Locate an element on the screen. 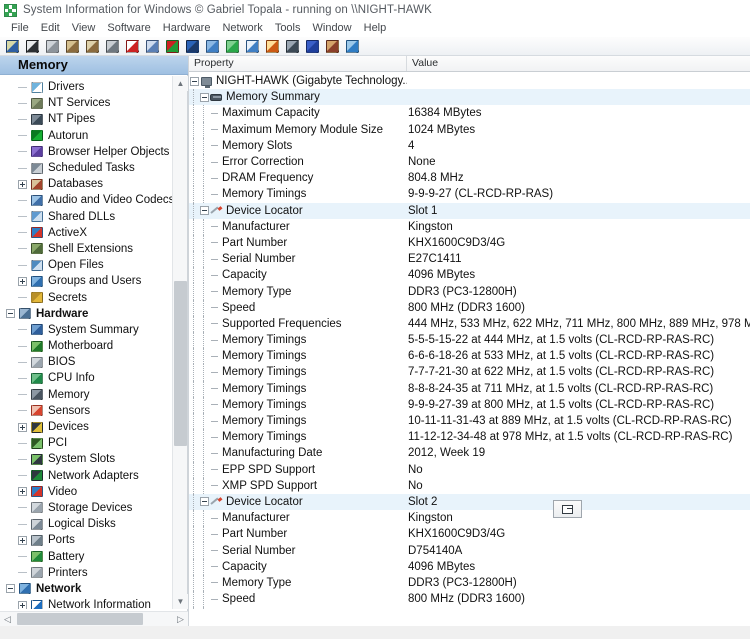 Image resolution: width=750 pixels, height=639 pixels. sidebar-item-autorun: Autorun is located at coordinates (86, 136).